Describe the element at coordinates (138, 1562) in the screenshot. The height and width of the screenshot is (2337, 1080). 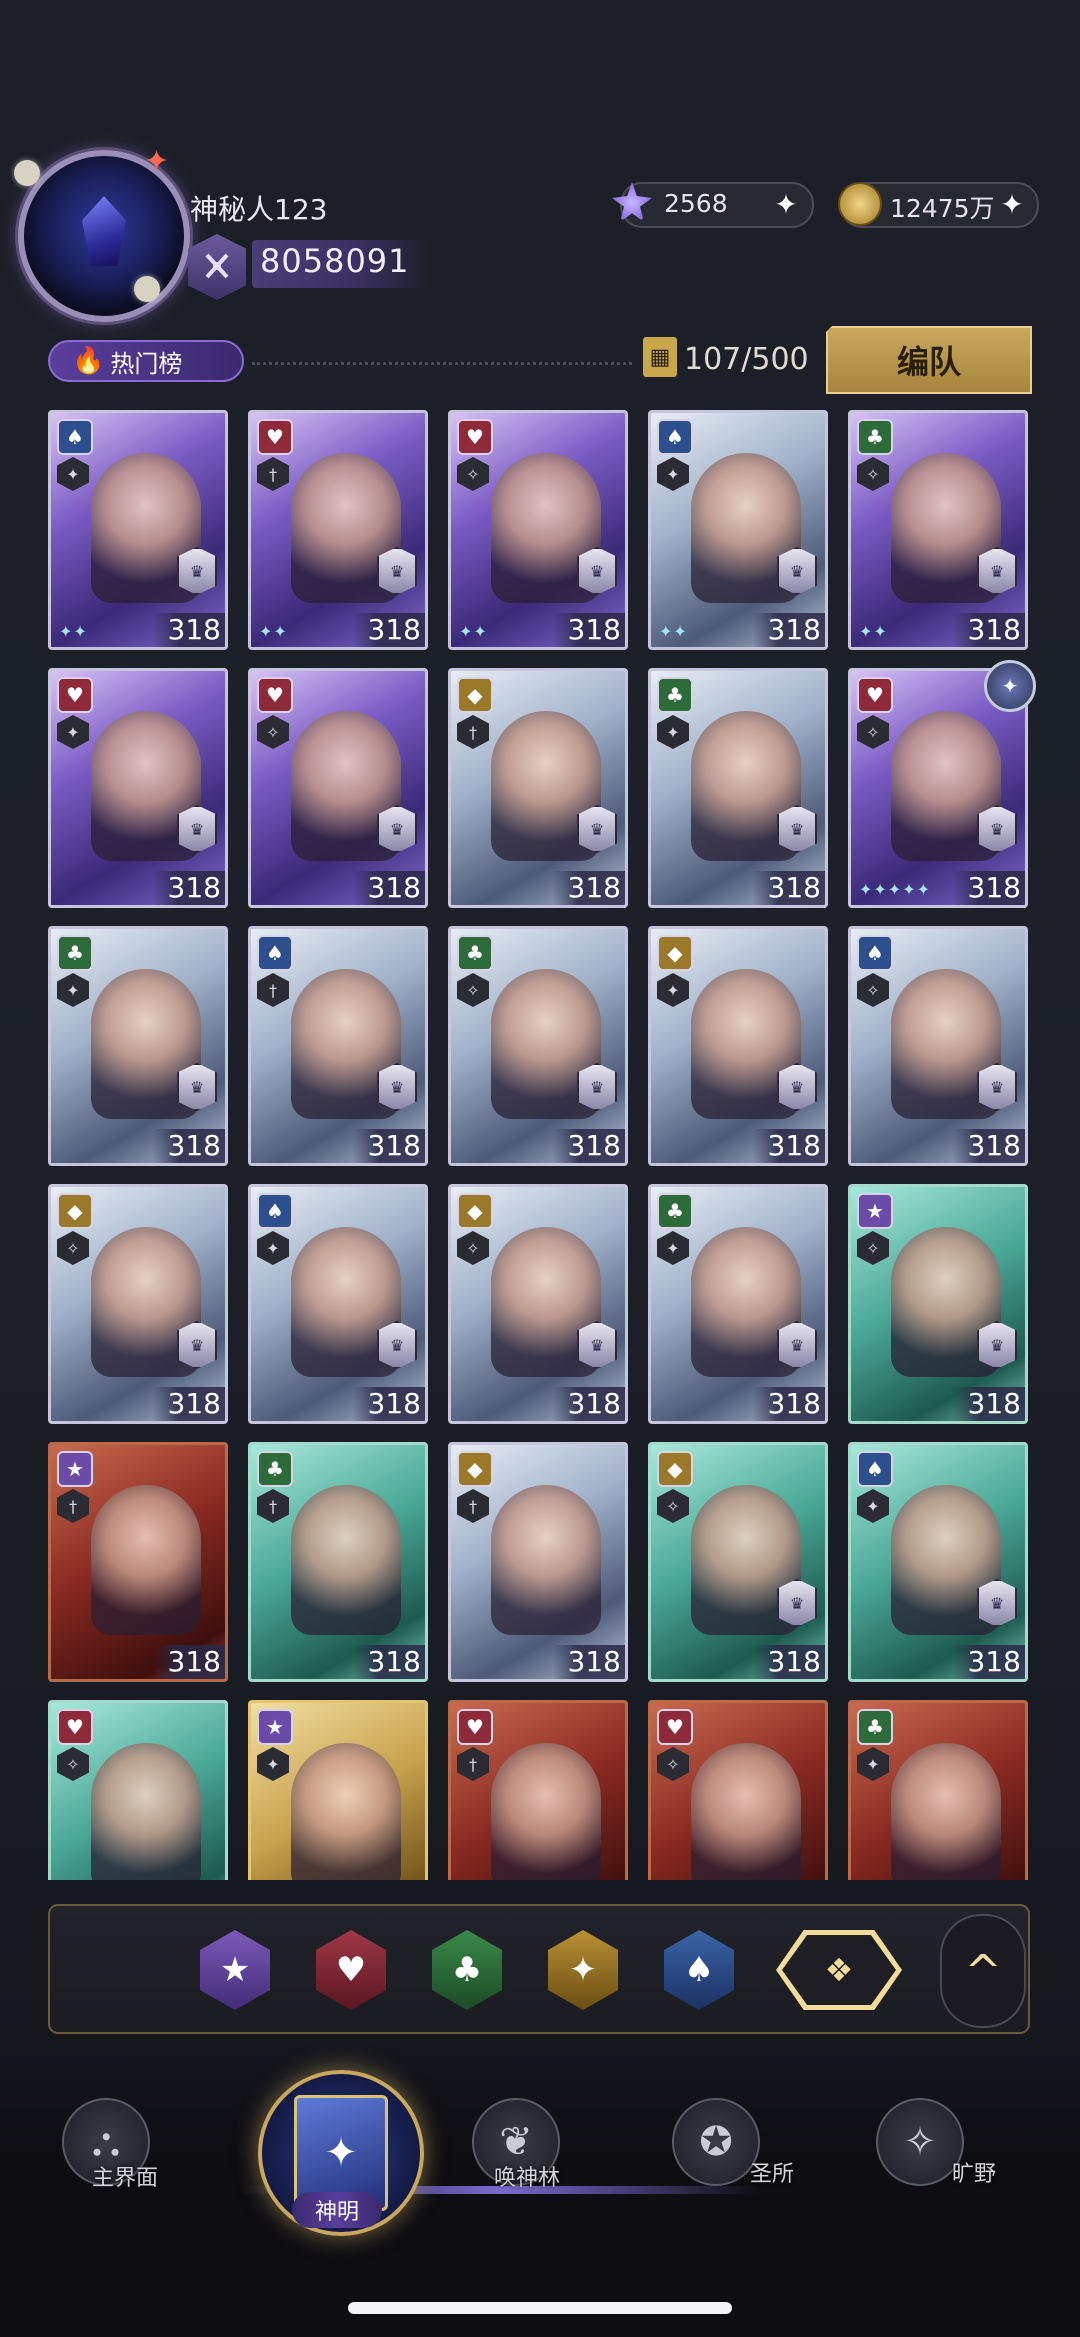
I see `deity-card: ★ † 318` at that location.